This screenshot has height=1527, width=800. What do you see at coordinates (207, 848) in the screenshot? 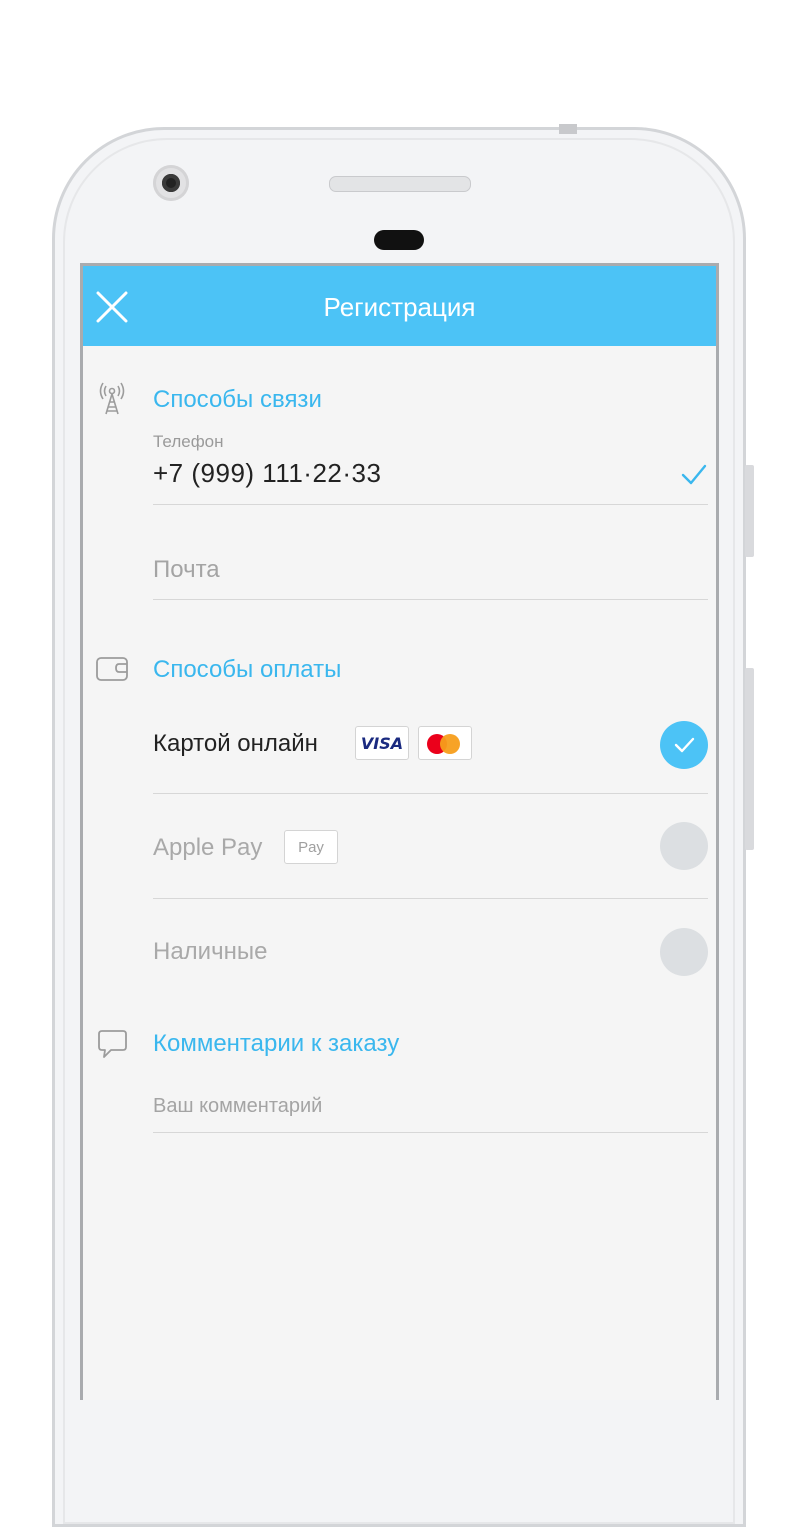
I see `payment-option-applepay: Apple Pay` at bounding box center [207, 848].